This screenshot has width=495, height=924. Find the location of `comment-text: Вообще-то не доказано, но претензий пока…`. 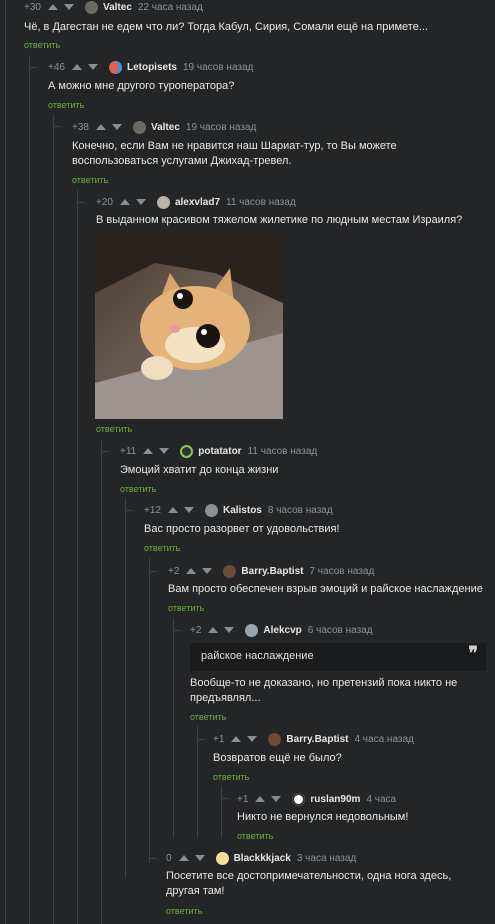

comment-text: Вообще-то не доказано, но претензий пока… is located at coordinates (324, 690).